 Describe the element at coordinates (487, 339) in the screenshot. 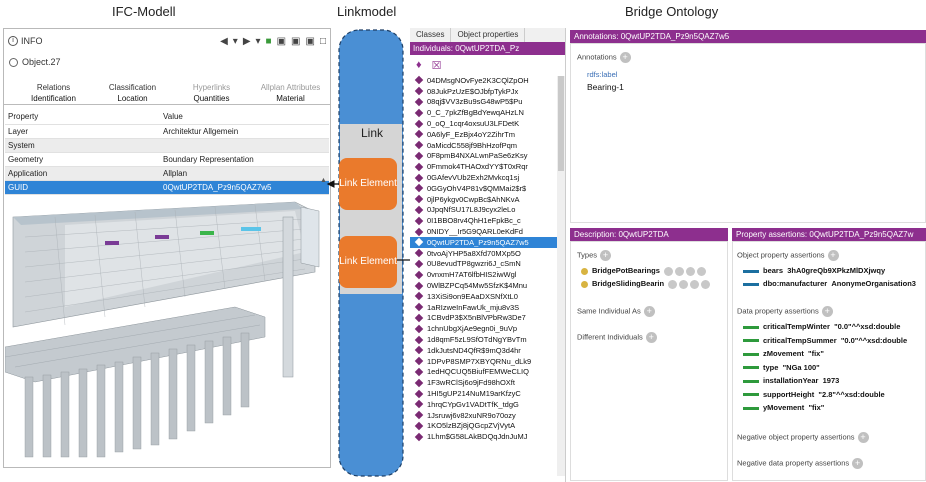

I see `list-item: 1d8qmF5zL9SfOTdNgYBvTm` at that location.